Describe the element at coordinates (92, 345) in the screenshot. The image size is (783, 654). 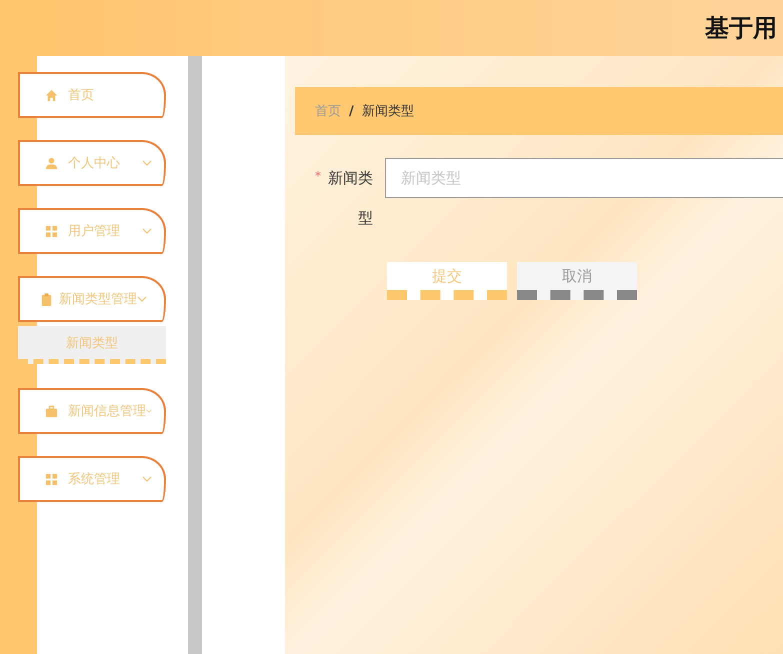
I see `submenu-item: 新闻类型` at that location.